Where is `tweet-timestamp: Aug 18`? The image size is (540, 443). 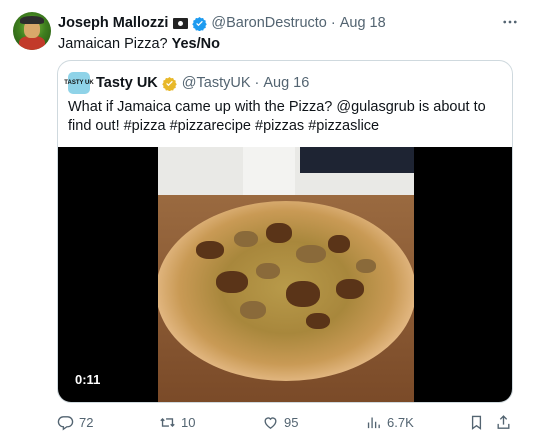 tweet-timestamp: Aug 18 is located at coordinates (363, 23).